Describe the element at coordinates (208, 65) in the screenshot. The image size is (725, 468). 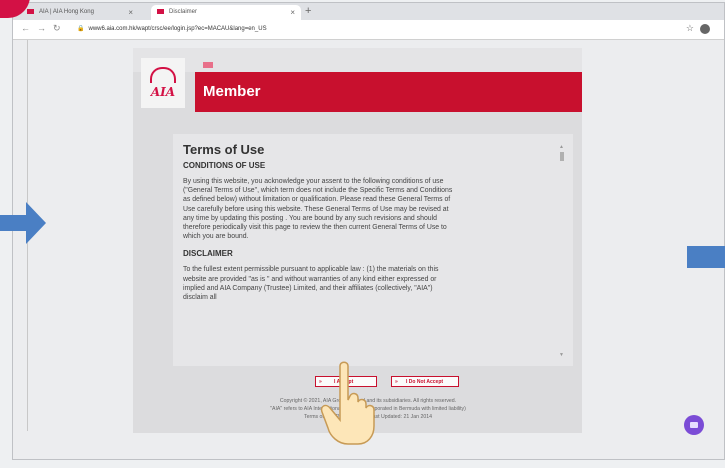
I see `language-tag` at that location.